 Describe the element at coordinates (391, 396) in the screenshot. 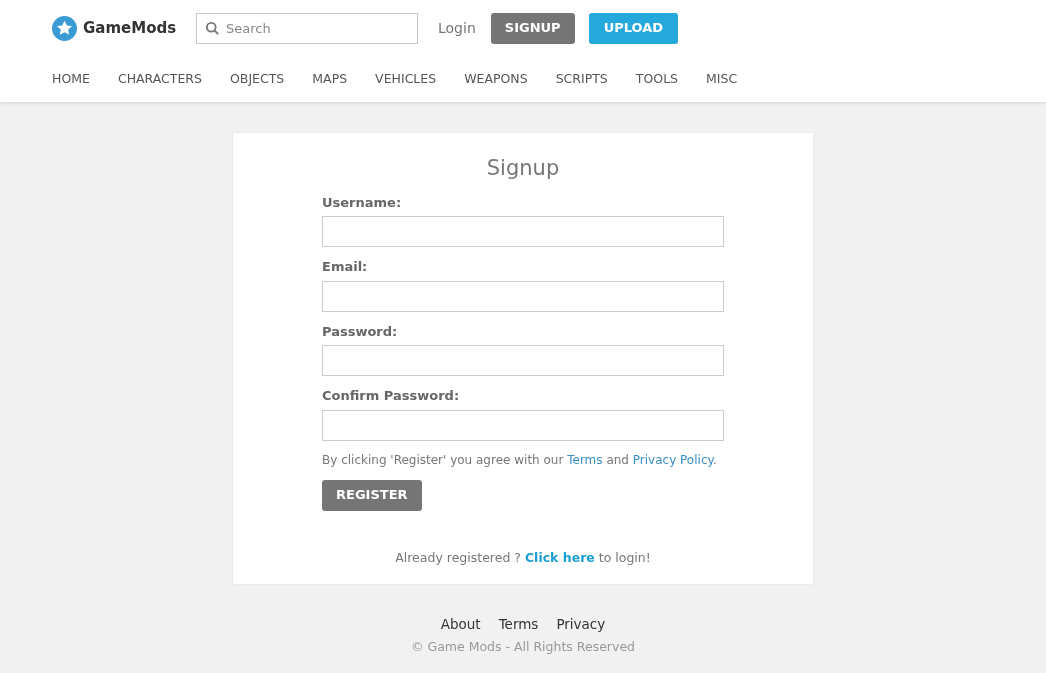

I see `field-label: Confirm Password:` at that location.